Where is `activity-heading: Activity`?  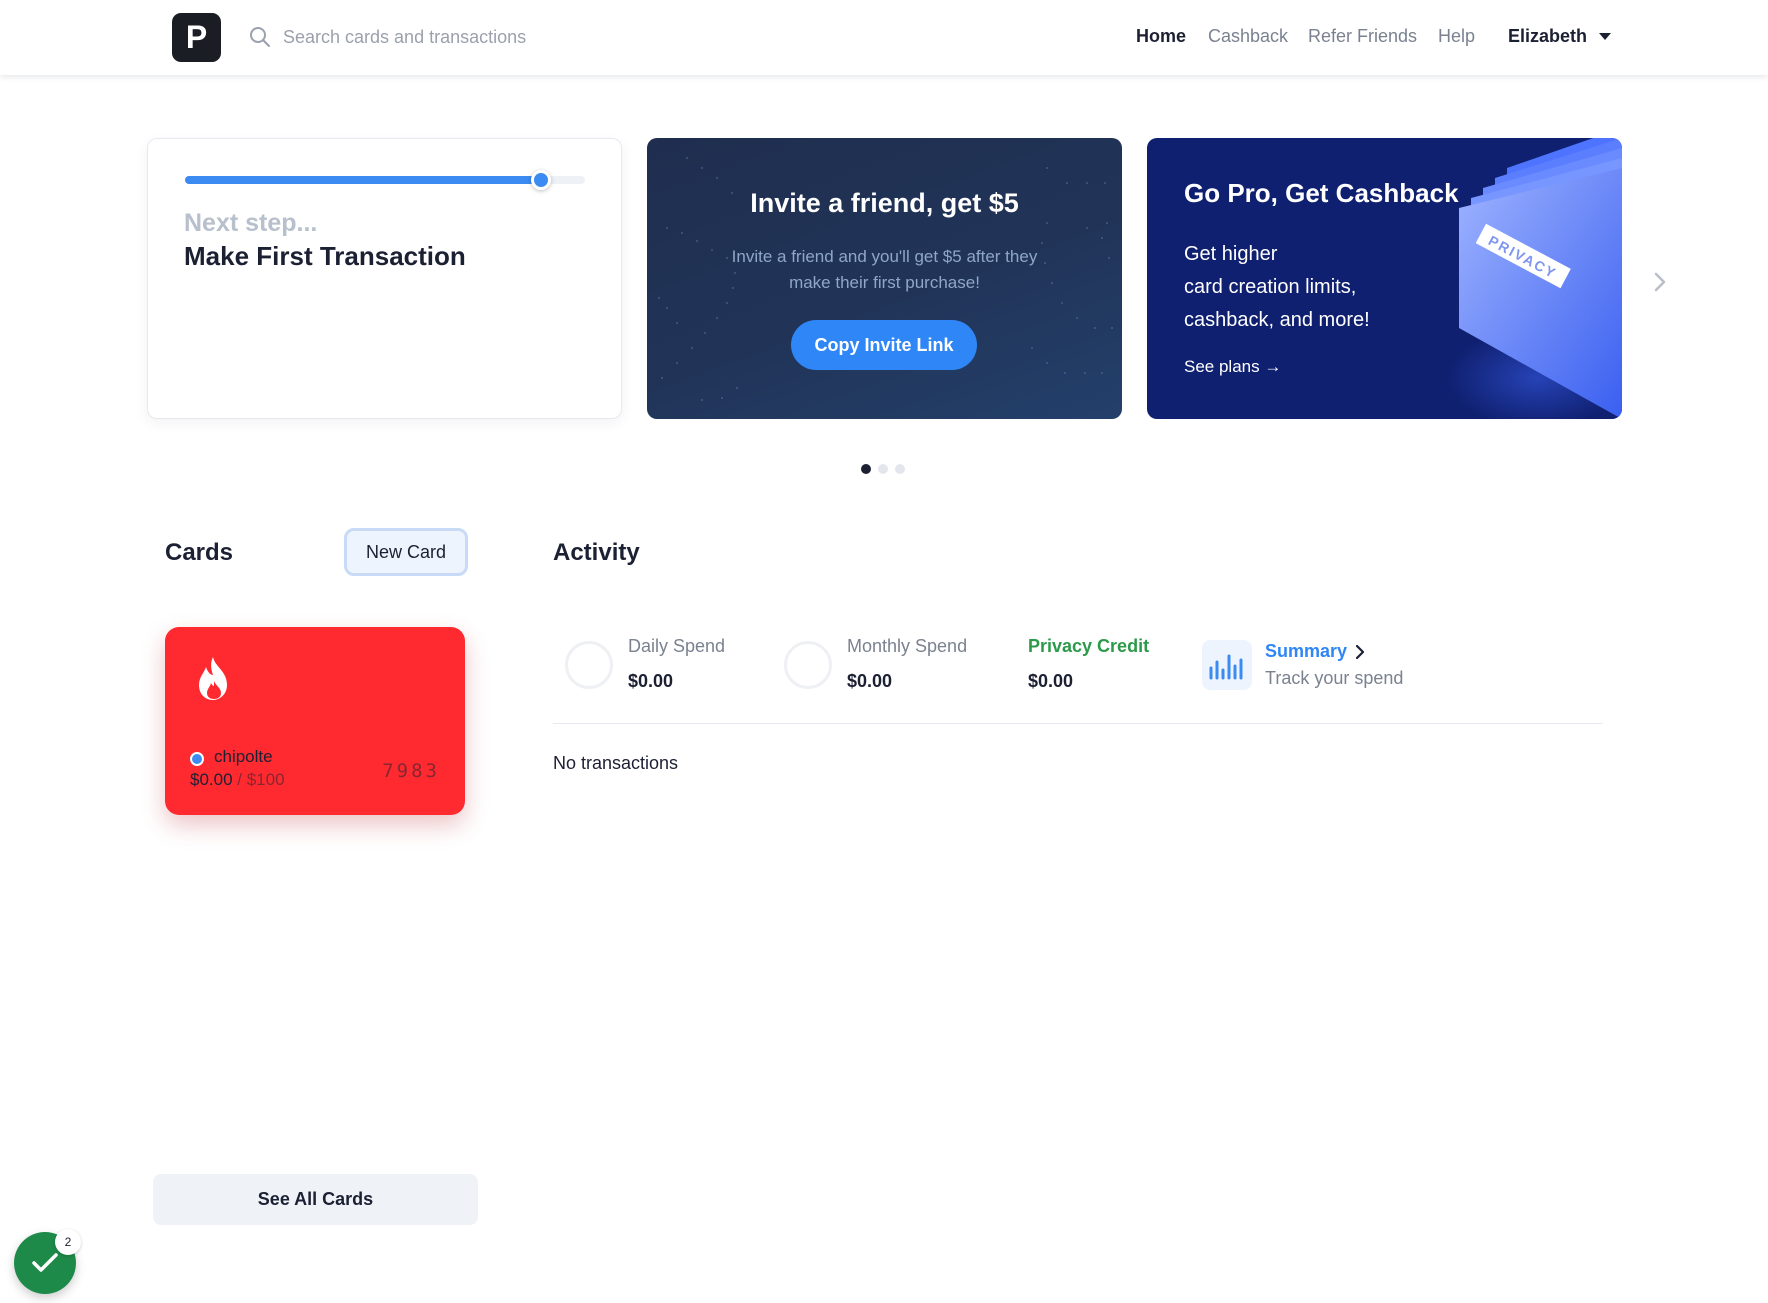 activity-heading: Activity is located at coordinates (596, 552).